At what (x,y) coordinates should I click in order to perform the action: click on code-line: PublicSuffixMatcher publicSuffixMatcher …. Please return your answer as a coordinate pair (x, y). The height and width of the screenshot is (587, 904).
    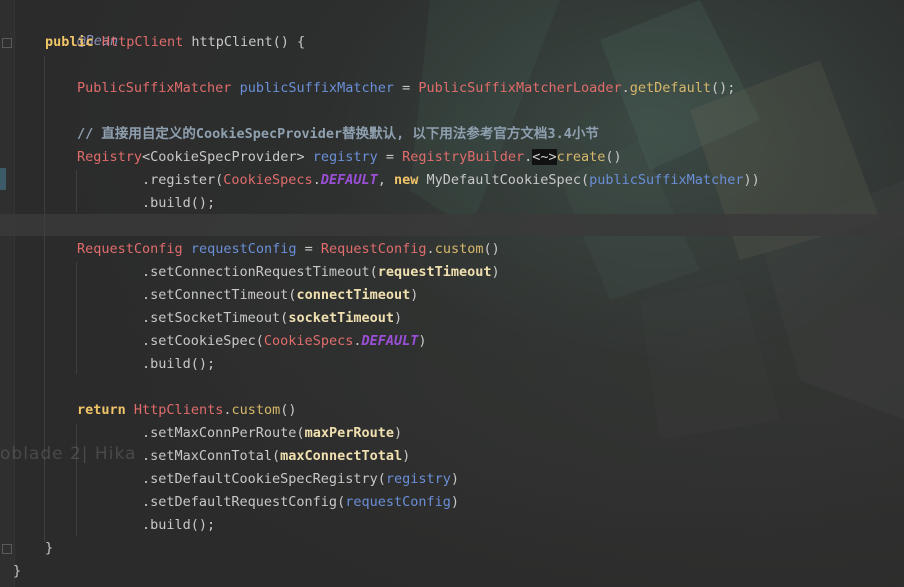
    Looking at the image, I should click on (406, 88).